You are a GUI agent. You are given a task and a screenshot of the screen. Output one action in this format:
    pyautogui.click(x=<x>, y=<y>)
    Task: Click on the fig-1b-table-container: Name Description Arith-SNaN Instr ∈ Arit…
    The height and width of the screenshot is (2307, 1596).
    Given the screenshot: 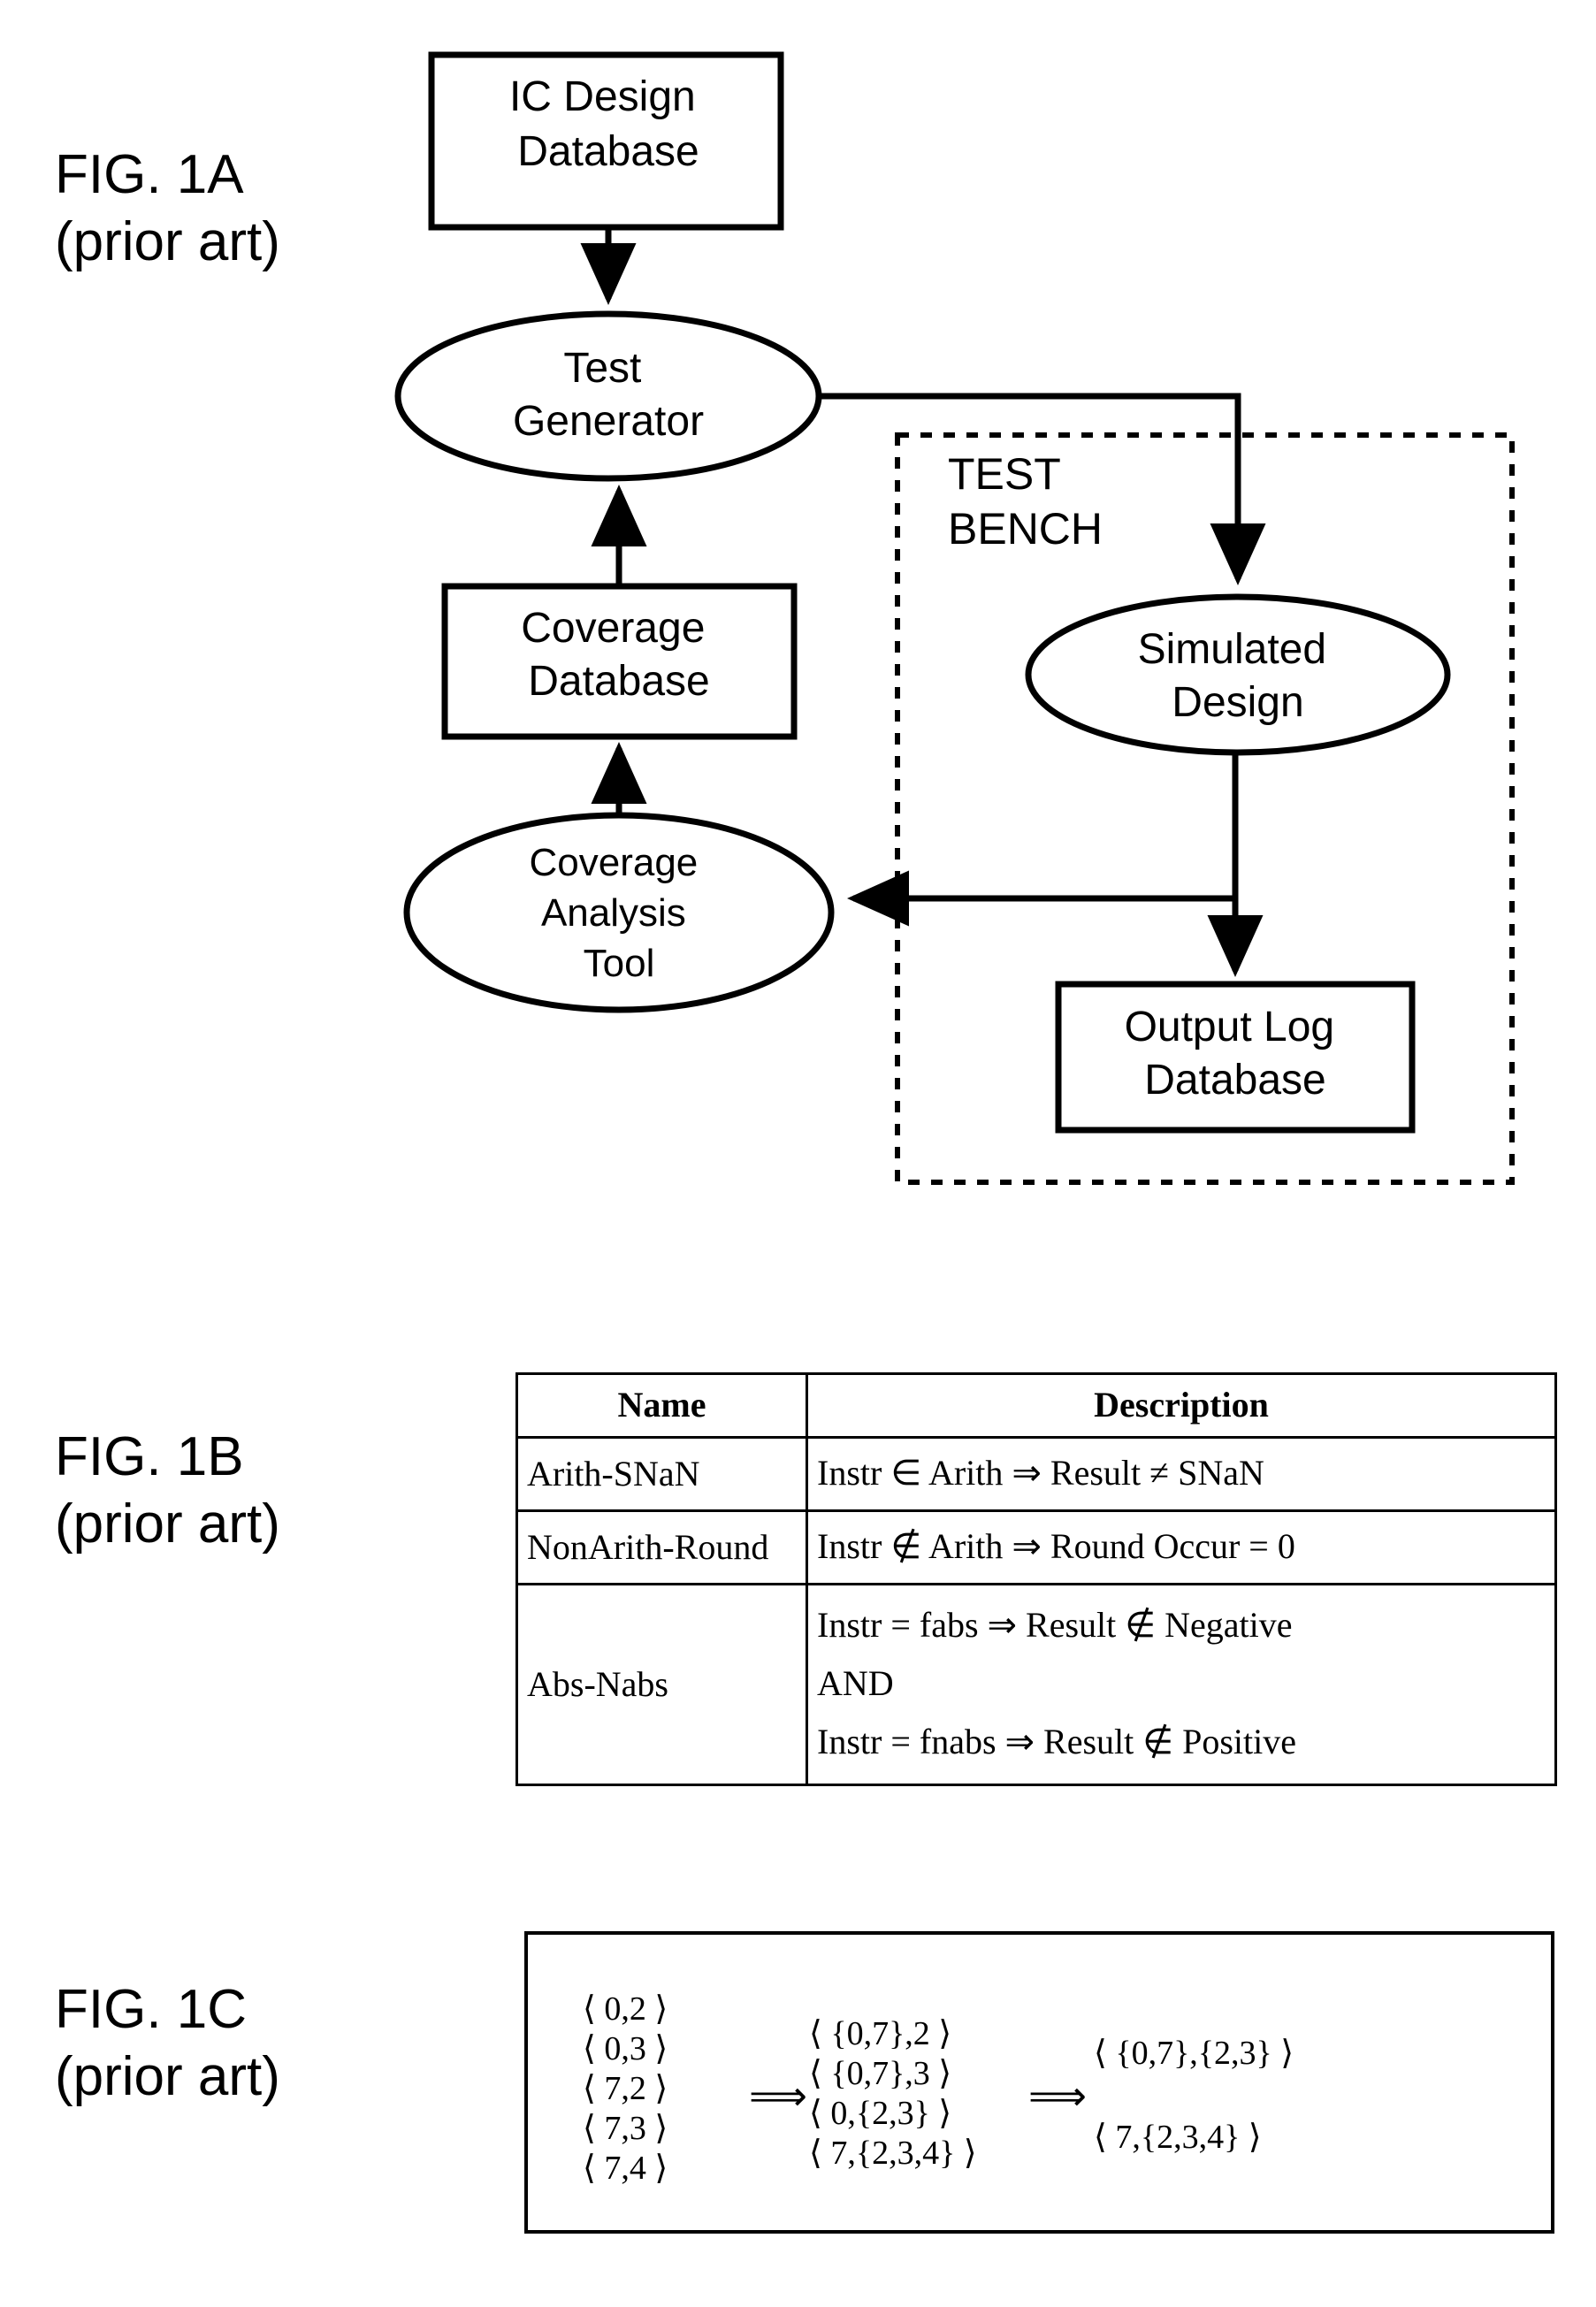 What is the action you would take?
    pyautogui.click(x=1036, y=1579)
    